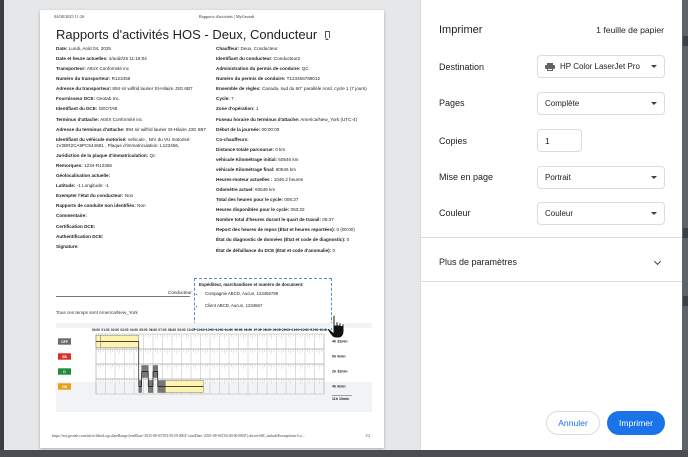 The height and width of the screenshot is (457, 688). Describe the element at coordinates (152, 155) in the screenshot. I see `detail-value: Qc` at that location.